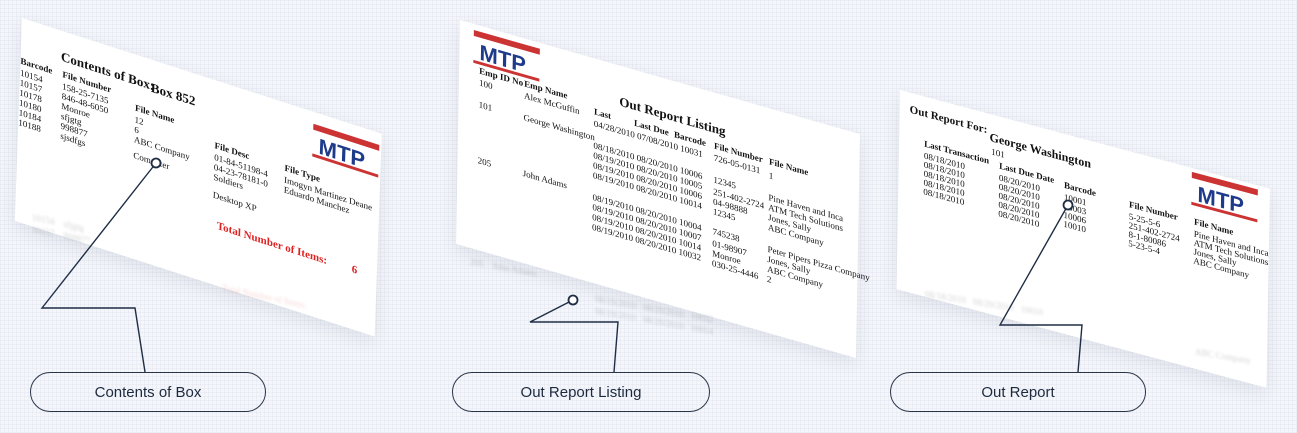 The height and width of the screenshot is (433, 1297). Describe the element at coordinates (573, 300) in the screenshot. I see `marker-dot-out-report-listing` at that location.